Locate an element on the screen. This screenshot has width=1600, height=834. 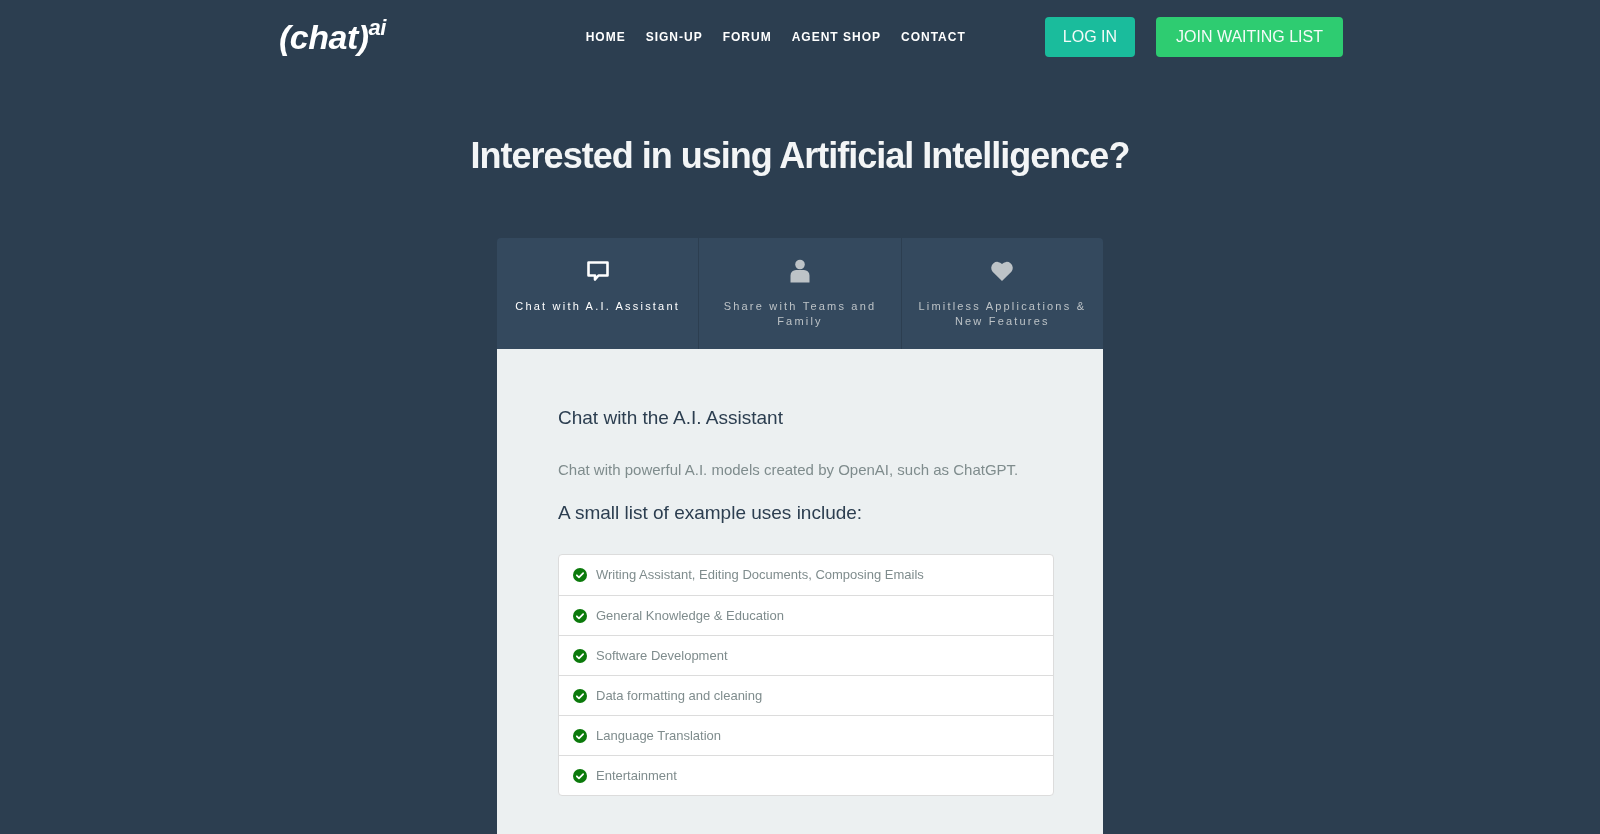
nav-link: AGENT SHOP is located at coordinates (836, 37).